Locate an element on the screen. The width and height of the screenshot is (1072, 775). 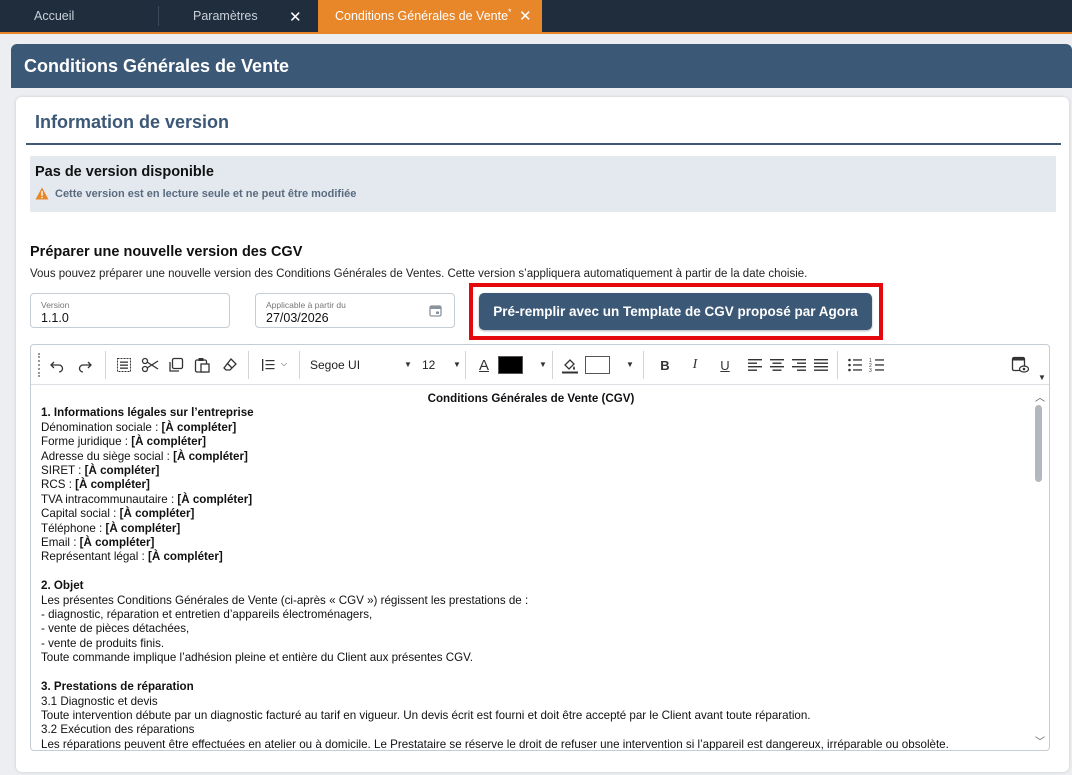
date-label: Applicable à partir du is located at coordinates (306, 305).